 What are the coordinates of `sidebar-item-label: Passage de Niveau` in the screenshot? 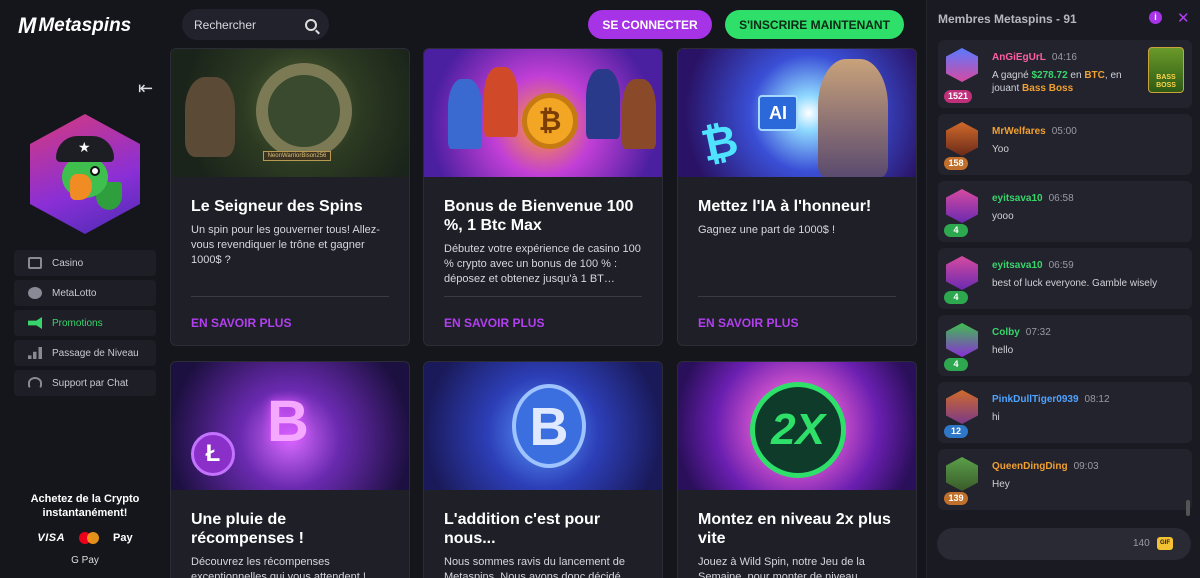 It's located at (95, 353).